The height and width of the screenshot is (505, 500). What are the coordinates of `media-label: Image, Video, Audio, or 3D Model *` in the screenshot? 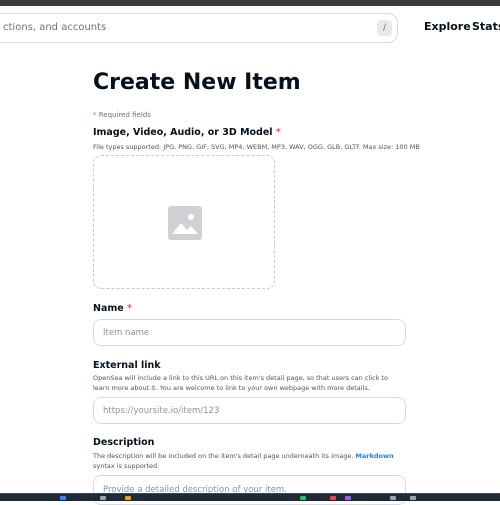 It's located at (187, 132).